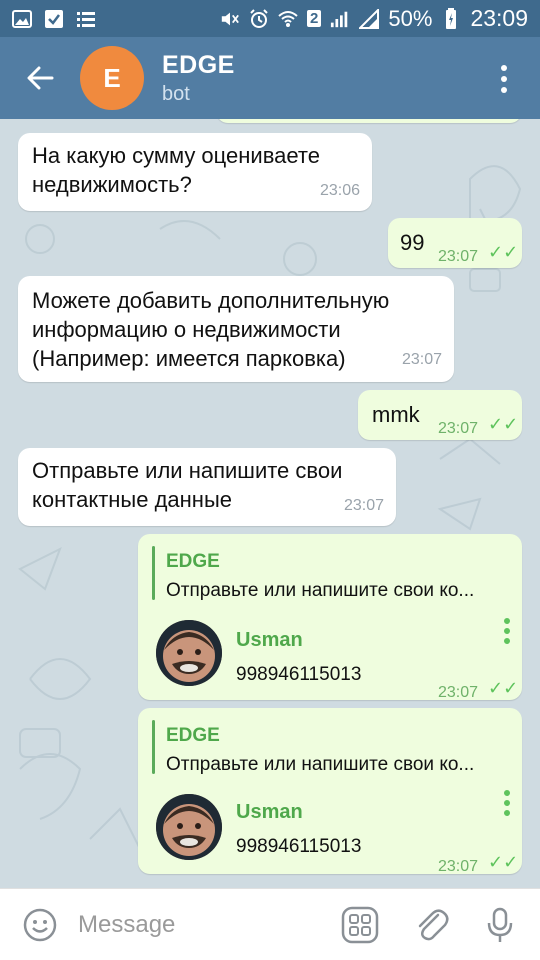  I want to click on chat-titles: EDGE bot, so click(198, 78).